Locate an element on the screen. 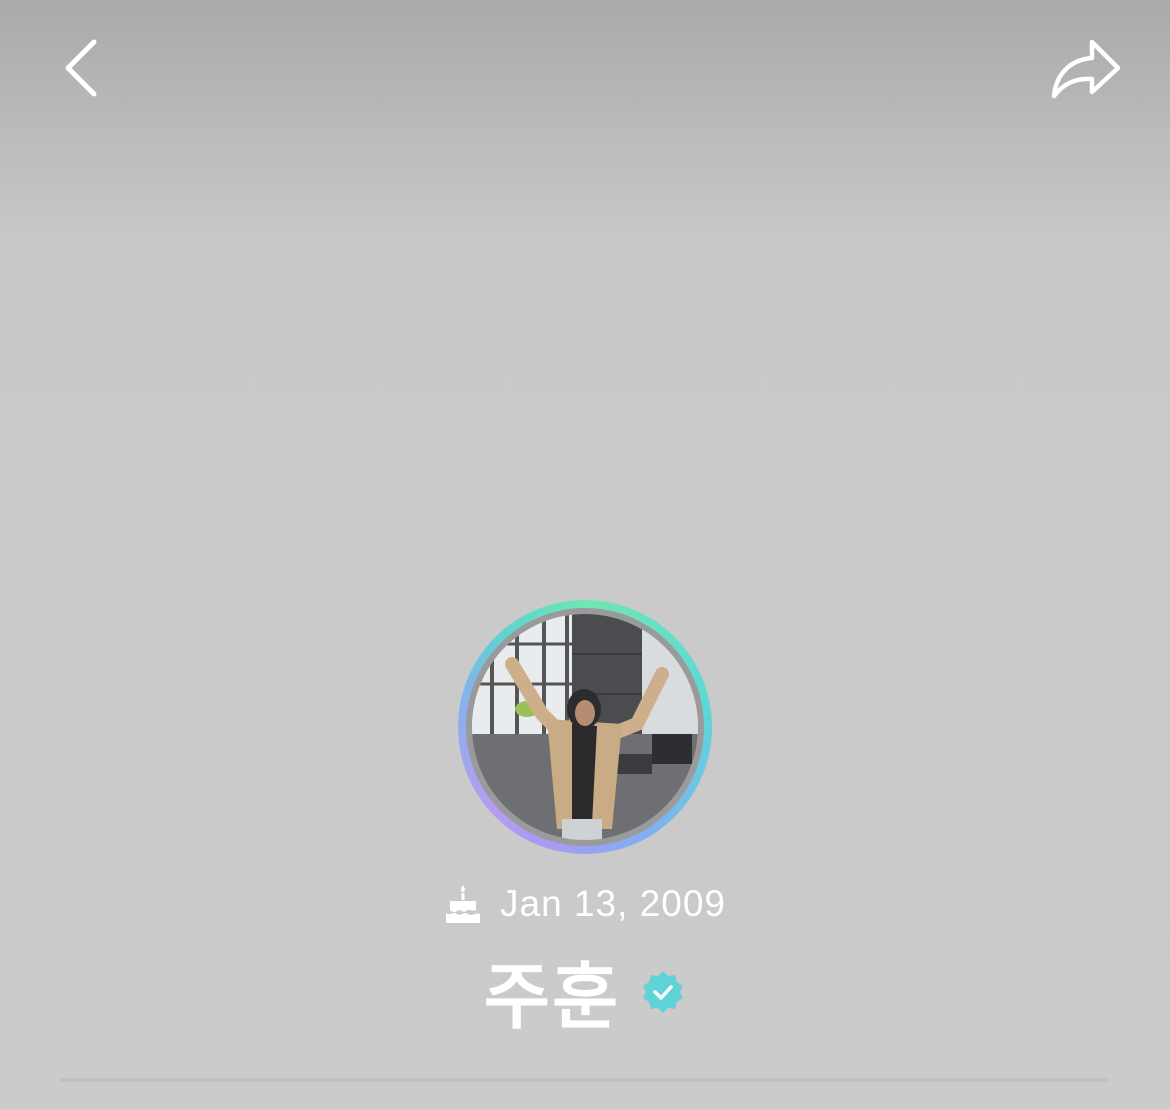  cake-icon is located at coordinates (463, 904).